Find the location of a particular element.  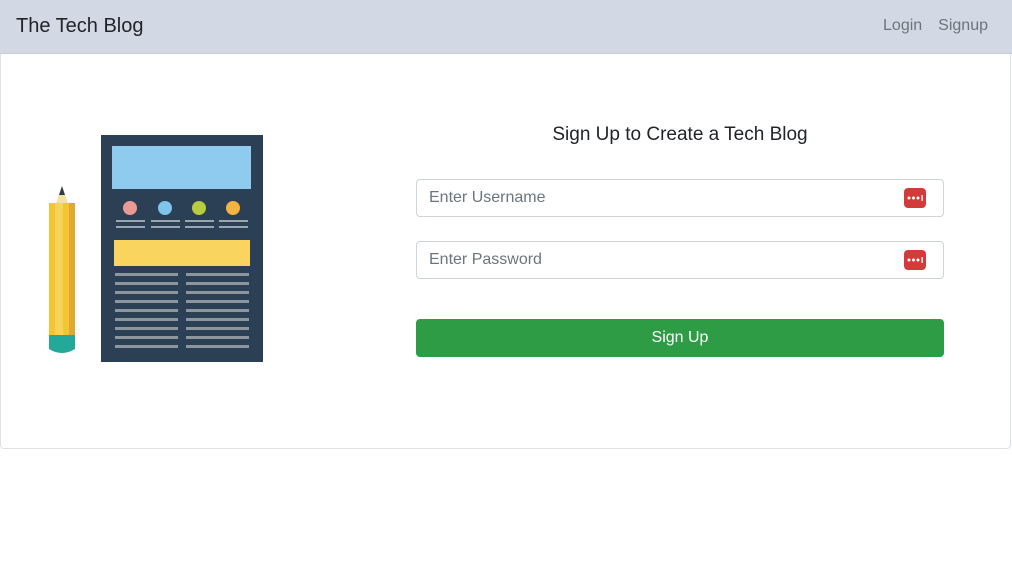

password-input is located at coordinates (680, 260).